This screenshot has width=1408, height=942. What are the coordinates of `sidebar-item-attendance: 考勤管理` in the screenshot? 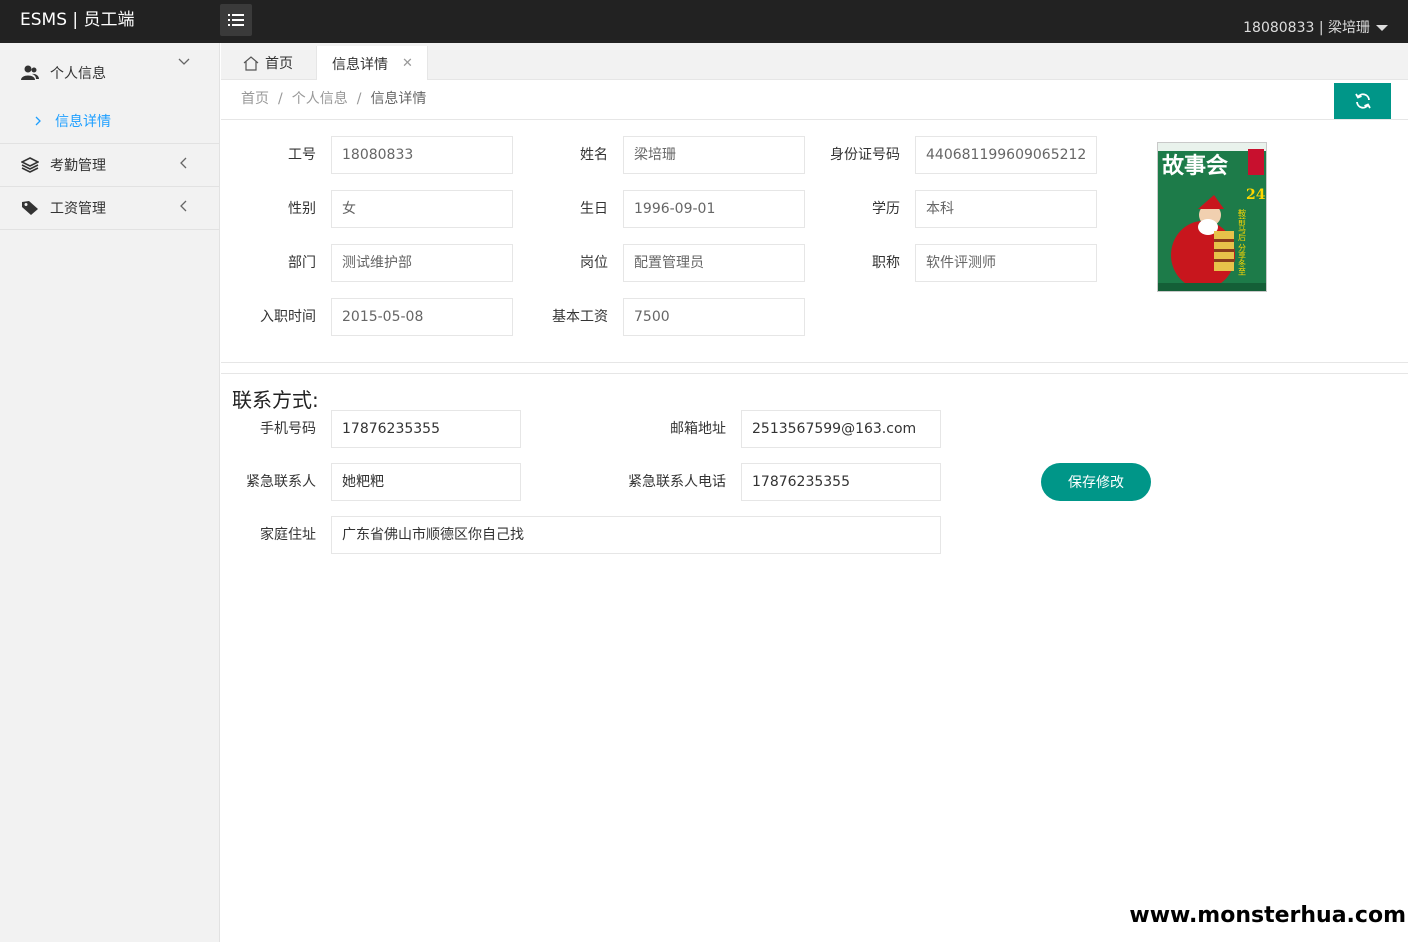 It's located at (109, 165).